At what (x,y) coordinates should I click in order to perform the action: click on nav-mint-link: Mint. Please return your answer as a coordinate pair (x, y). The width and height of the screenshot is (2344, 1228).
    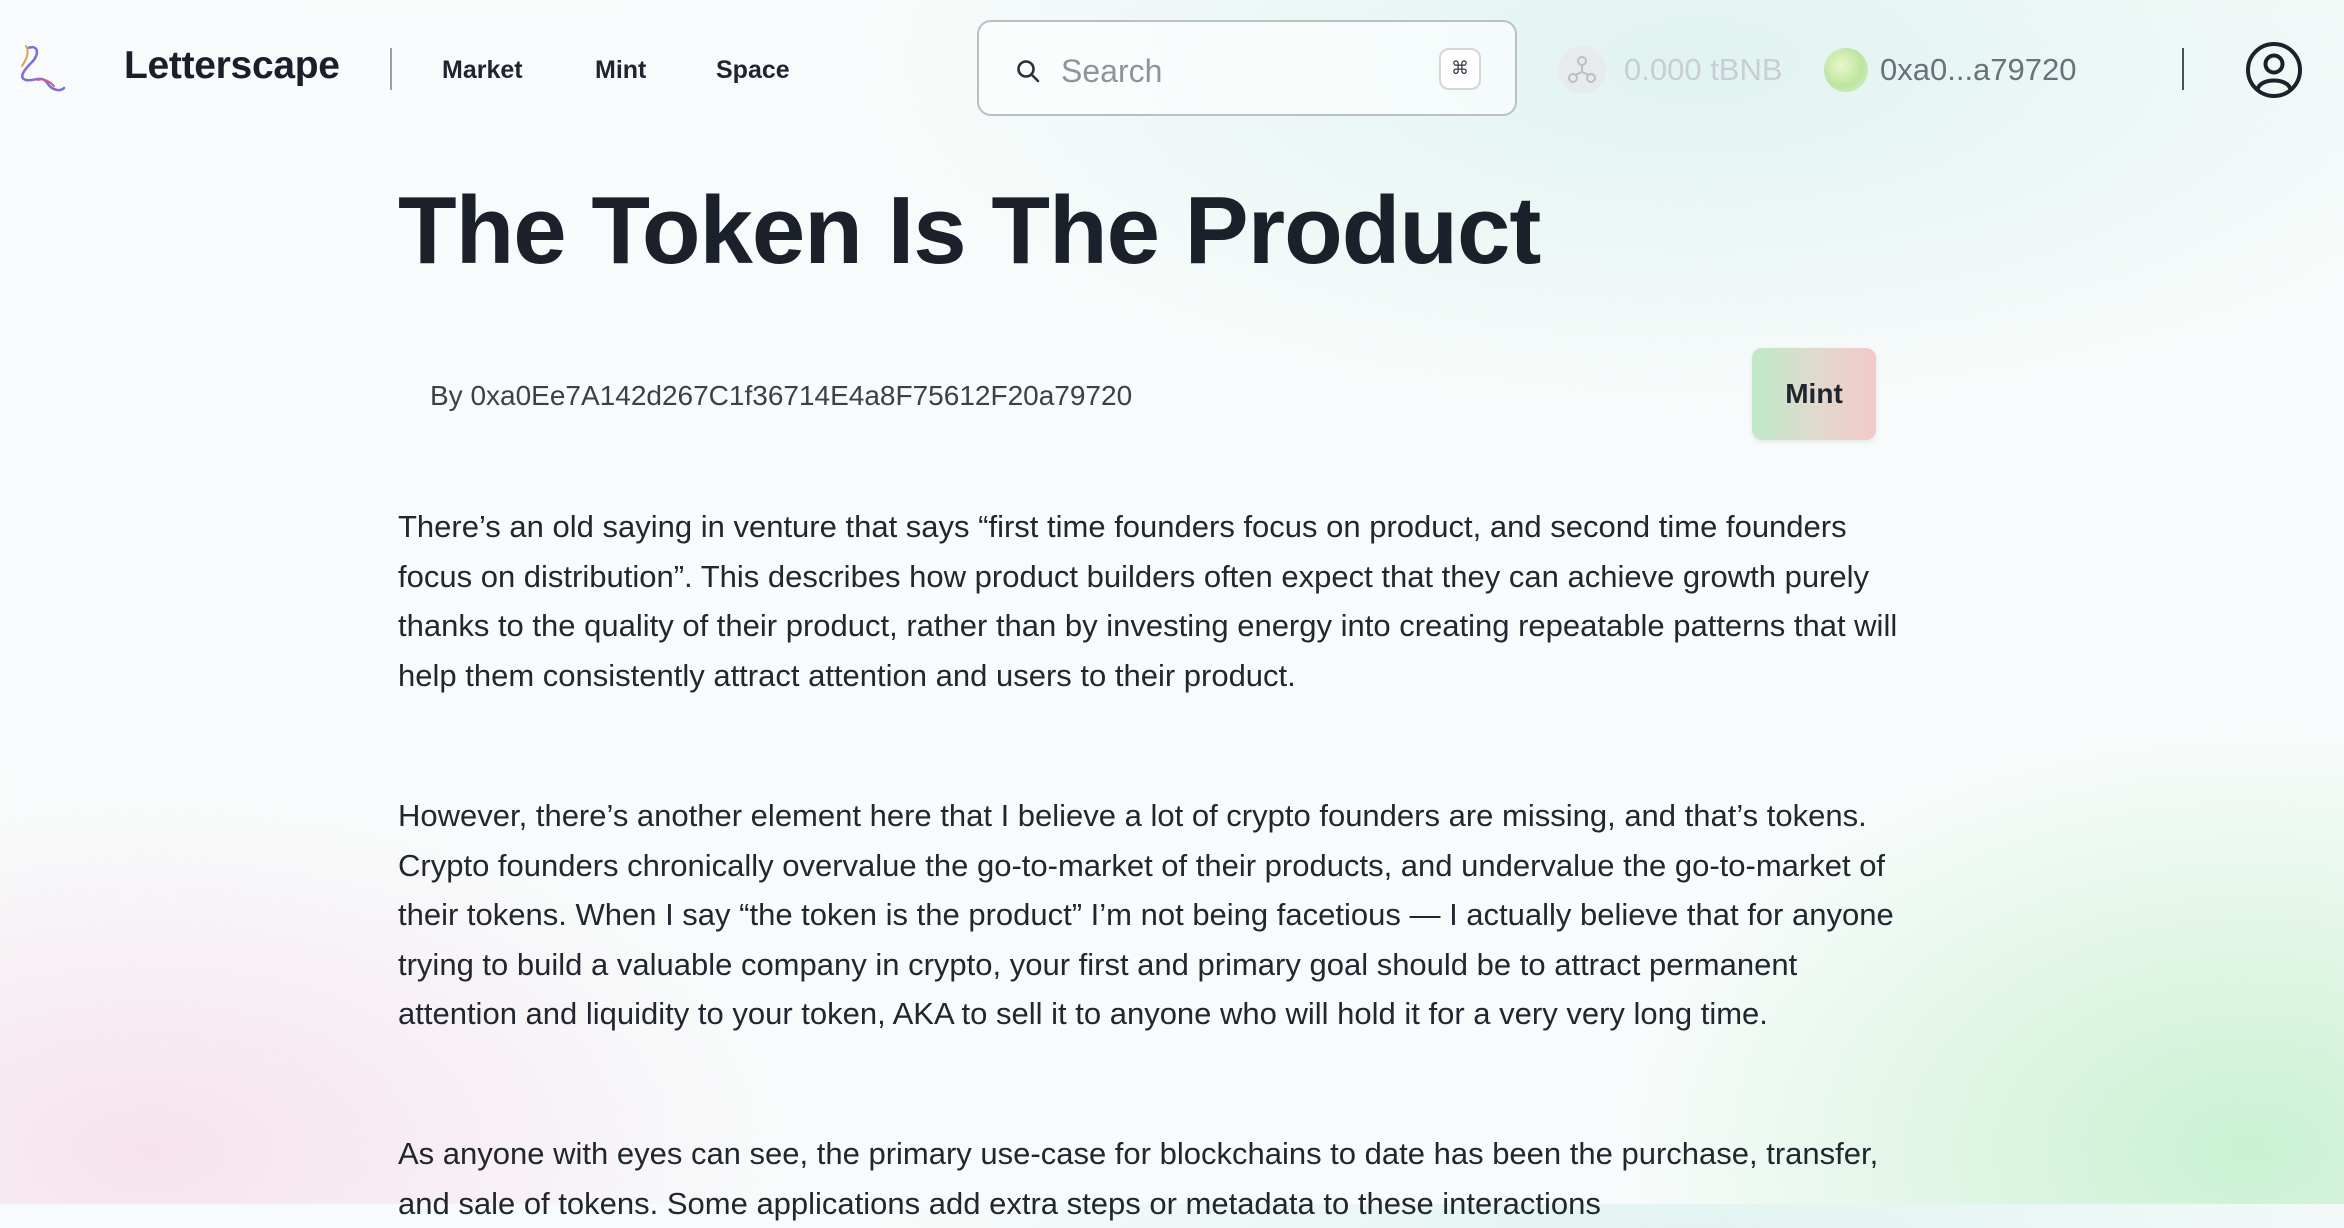
    Looking at the image, I should click on (620, 70).